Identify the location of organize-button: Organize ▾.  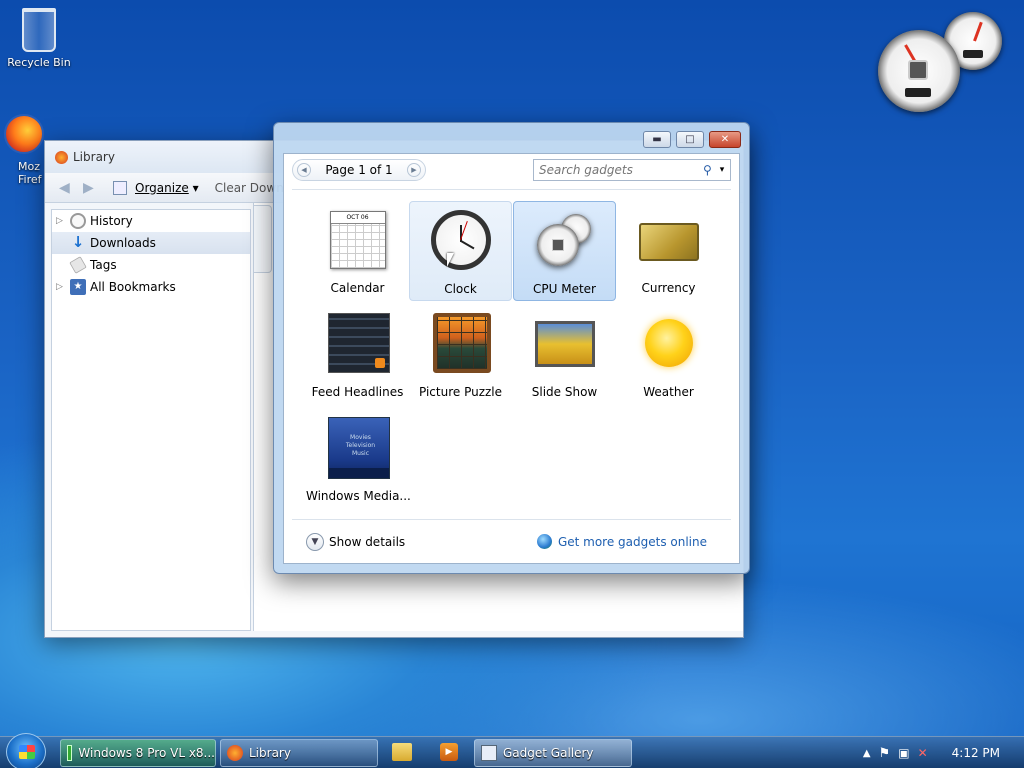
(167, 188).